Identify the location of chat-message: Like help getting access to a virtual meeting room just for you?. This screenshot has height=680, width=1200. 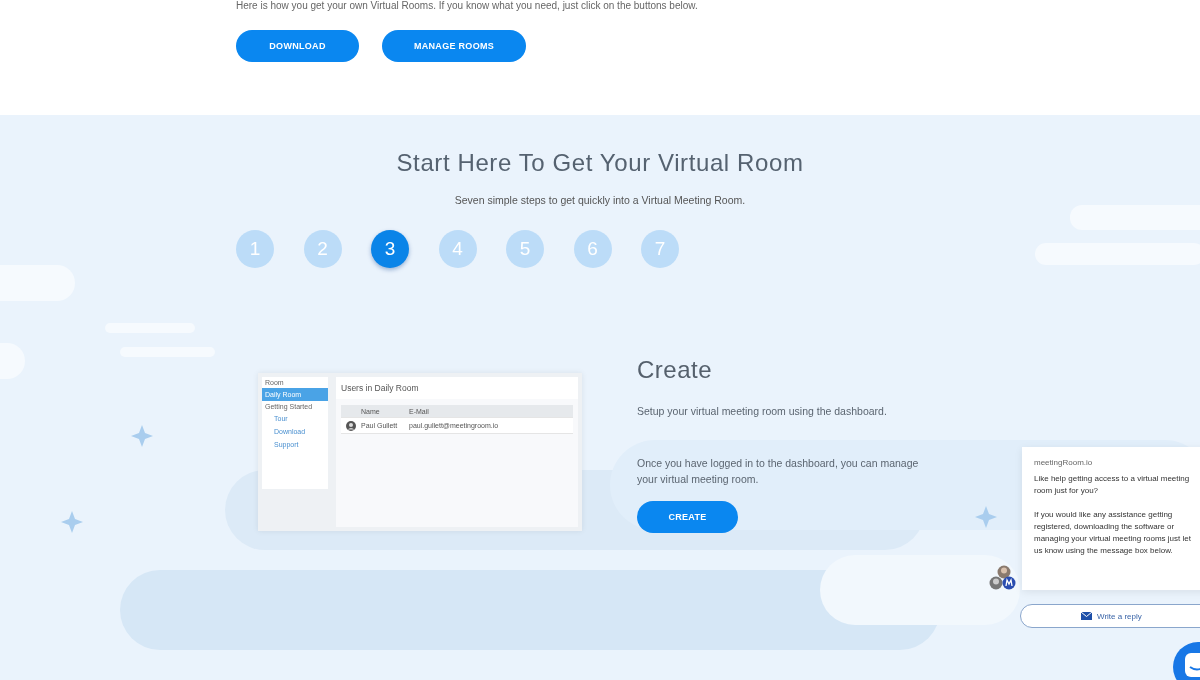
(1112, 485).